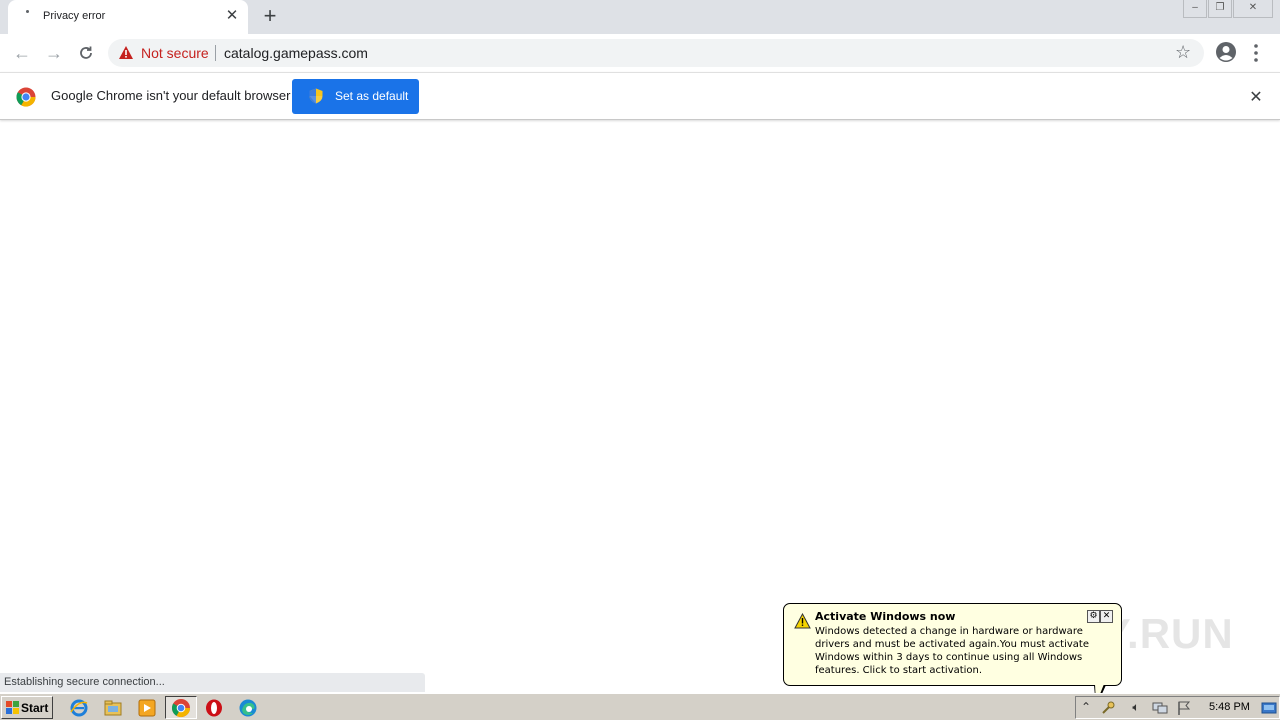 The image size is (1280, 720). I want to click on omnibox-separator, so click(215, 53).